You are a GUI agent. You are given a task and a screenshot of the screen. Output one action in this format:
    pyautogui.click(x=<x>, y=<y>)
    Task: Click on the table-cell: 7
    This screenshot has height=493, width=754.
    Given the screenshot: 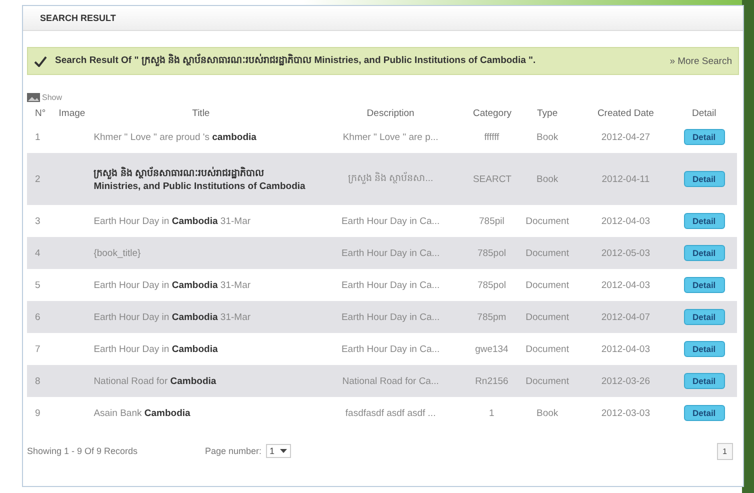 What is the action you would take?
    pyautogui.click(x=40, y=349)
    